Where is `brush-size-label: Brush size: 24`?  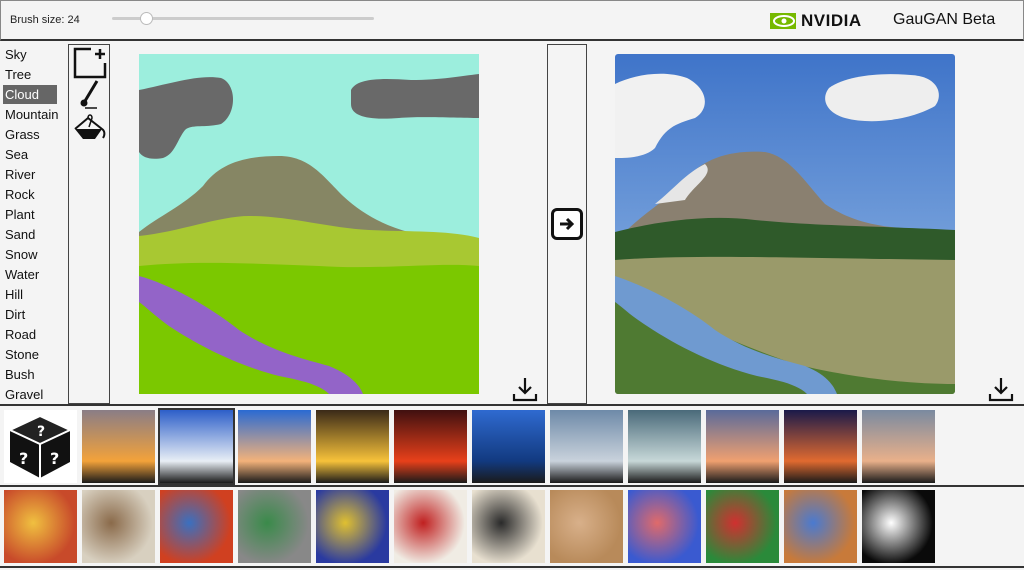 brush-size-label: Brush size: 24 is located at coordinates (45, 20).